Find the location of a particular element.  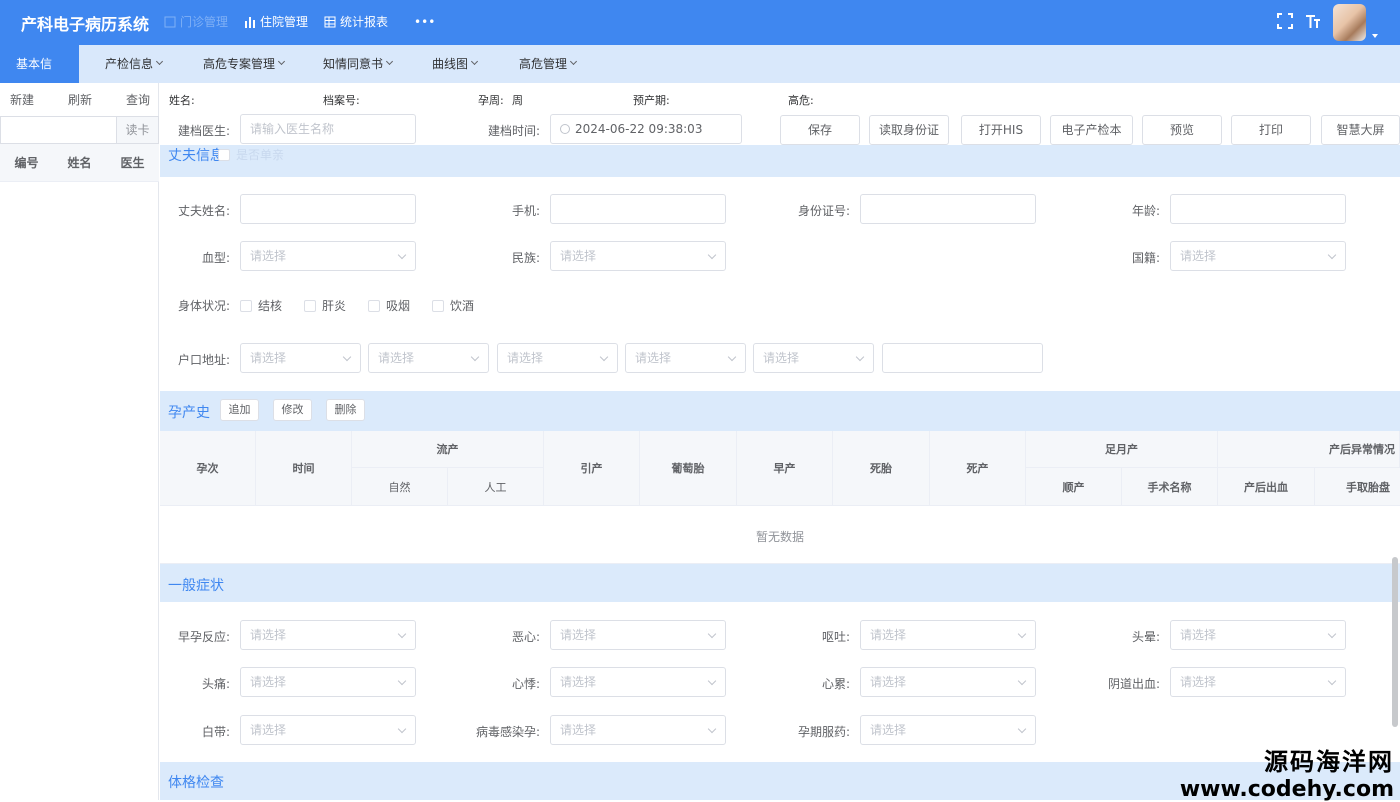

nausea-label: 恶心: is located at coordinates (525, 637).